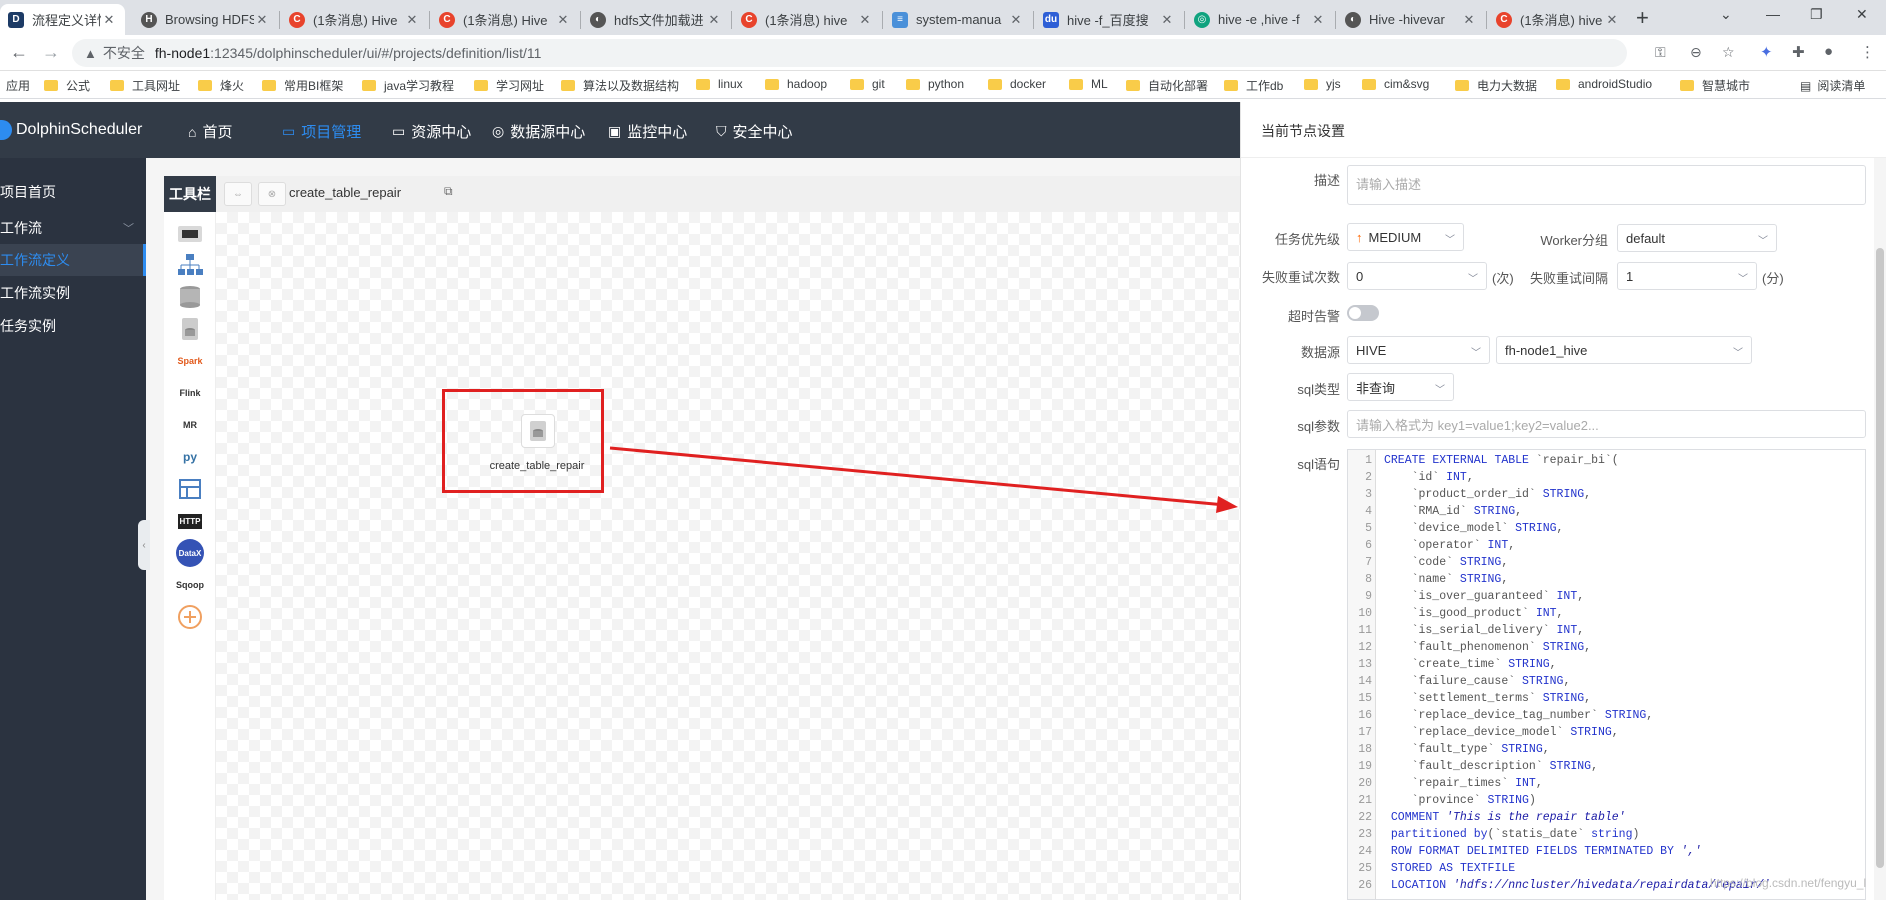 The height and width of the screenshot is (900, 1886). I want to click on bookmark: python, so click(935, 84).